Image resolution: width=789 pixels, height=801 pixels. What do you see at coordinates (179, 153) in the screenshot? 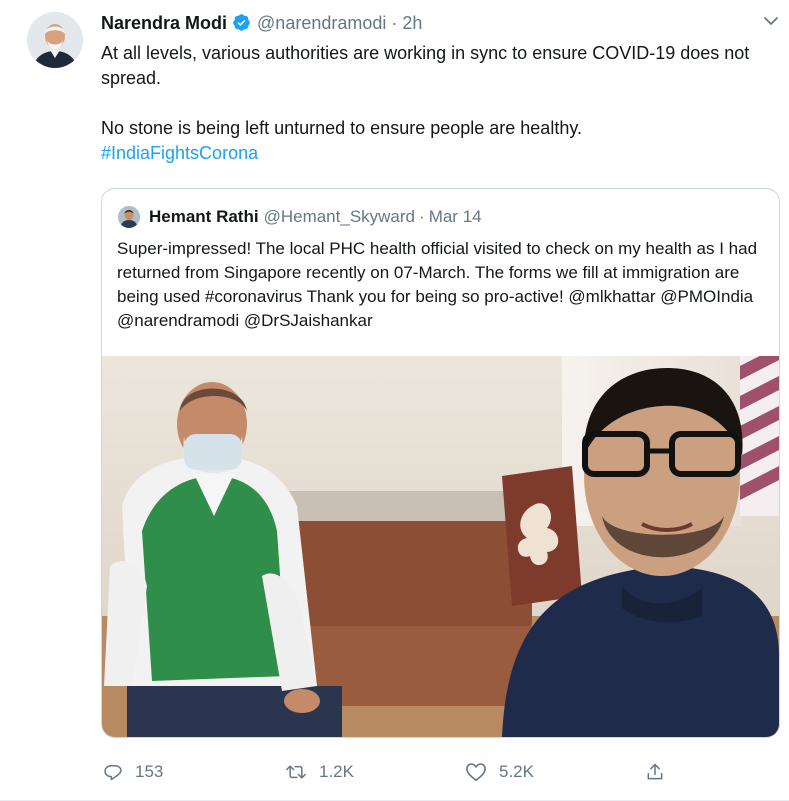
I see `hashtag-link: #IndiaFightsCorona` at bounding box center [179, 153].